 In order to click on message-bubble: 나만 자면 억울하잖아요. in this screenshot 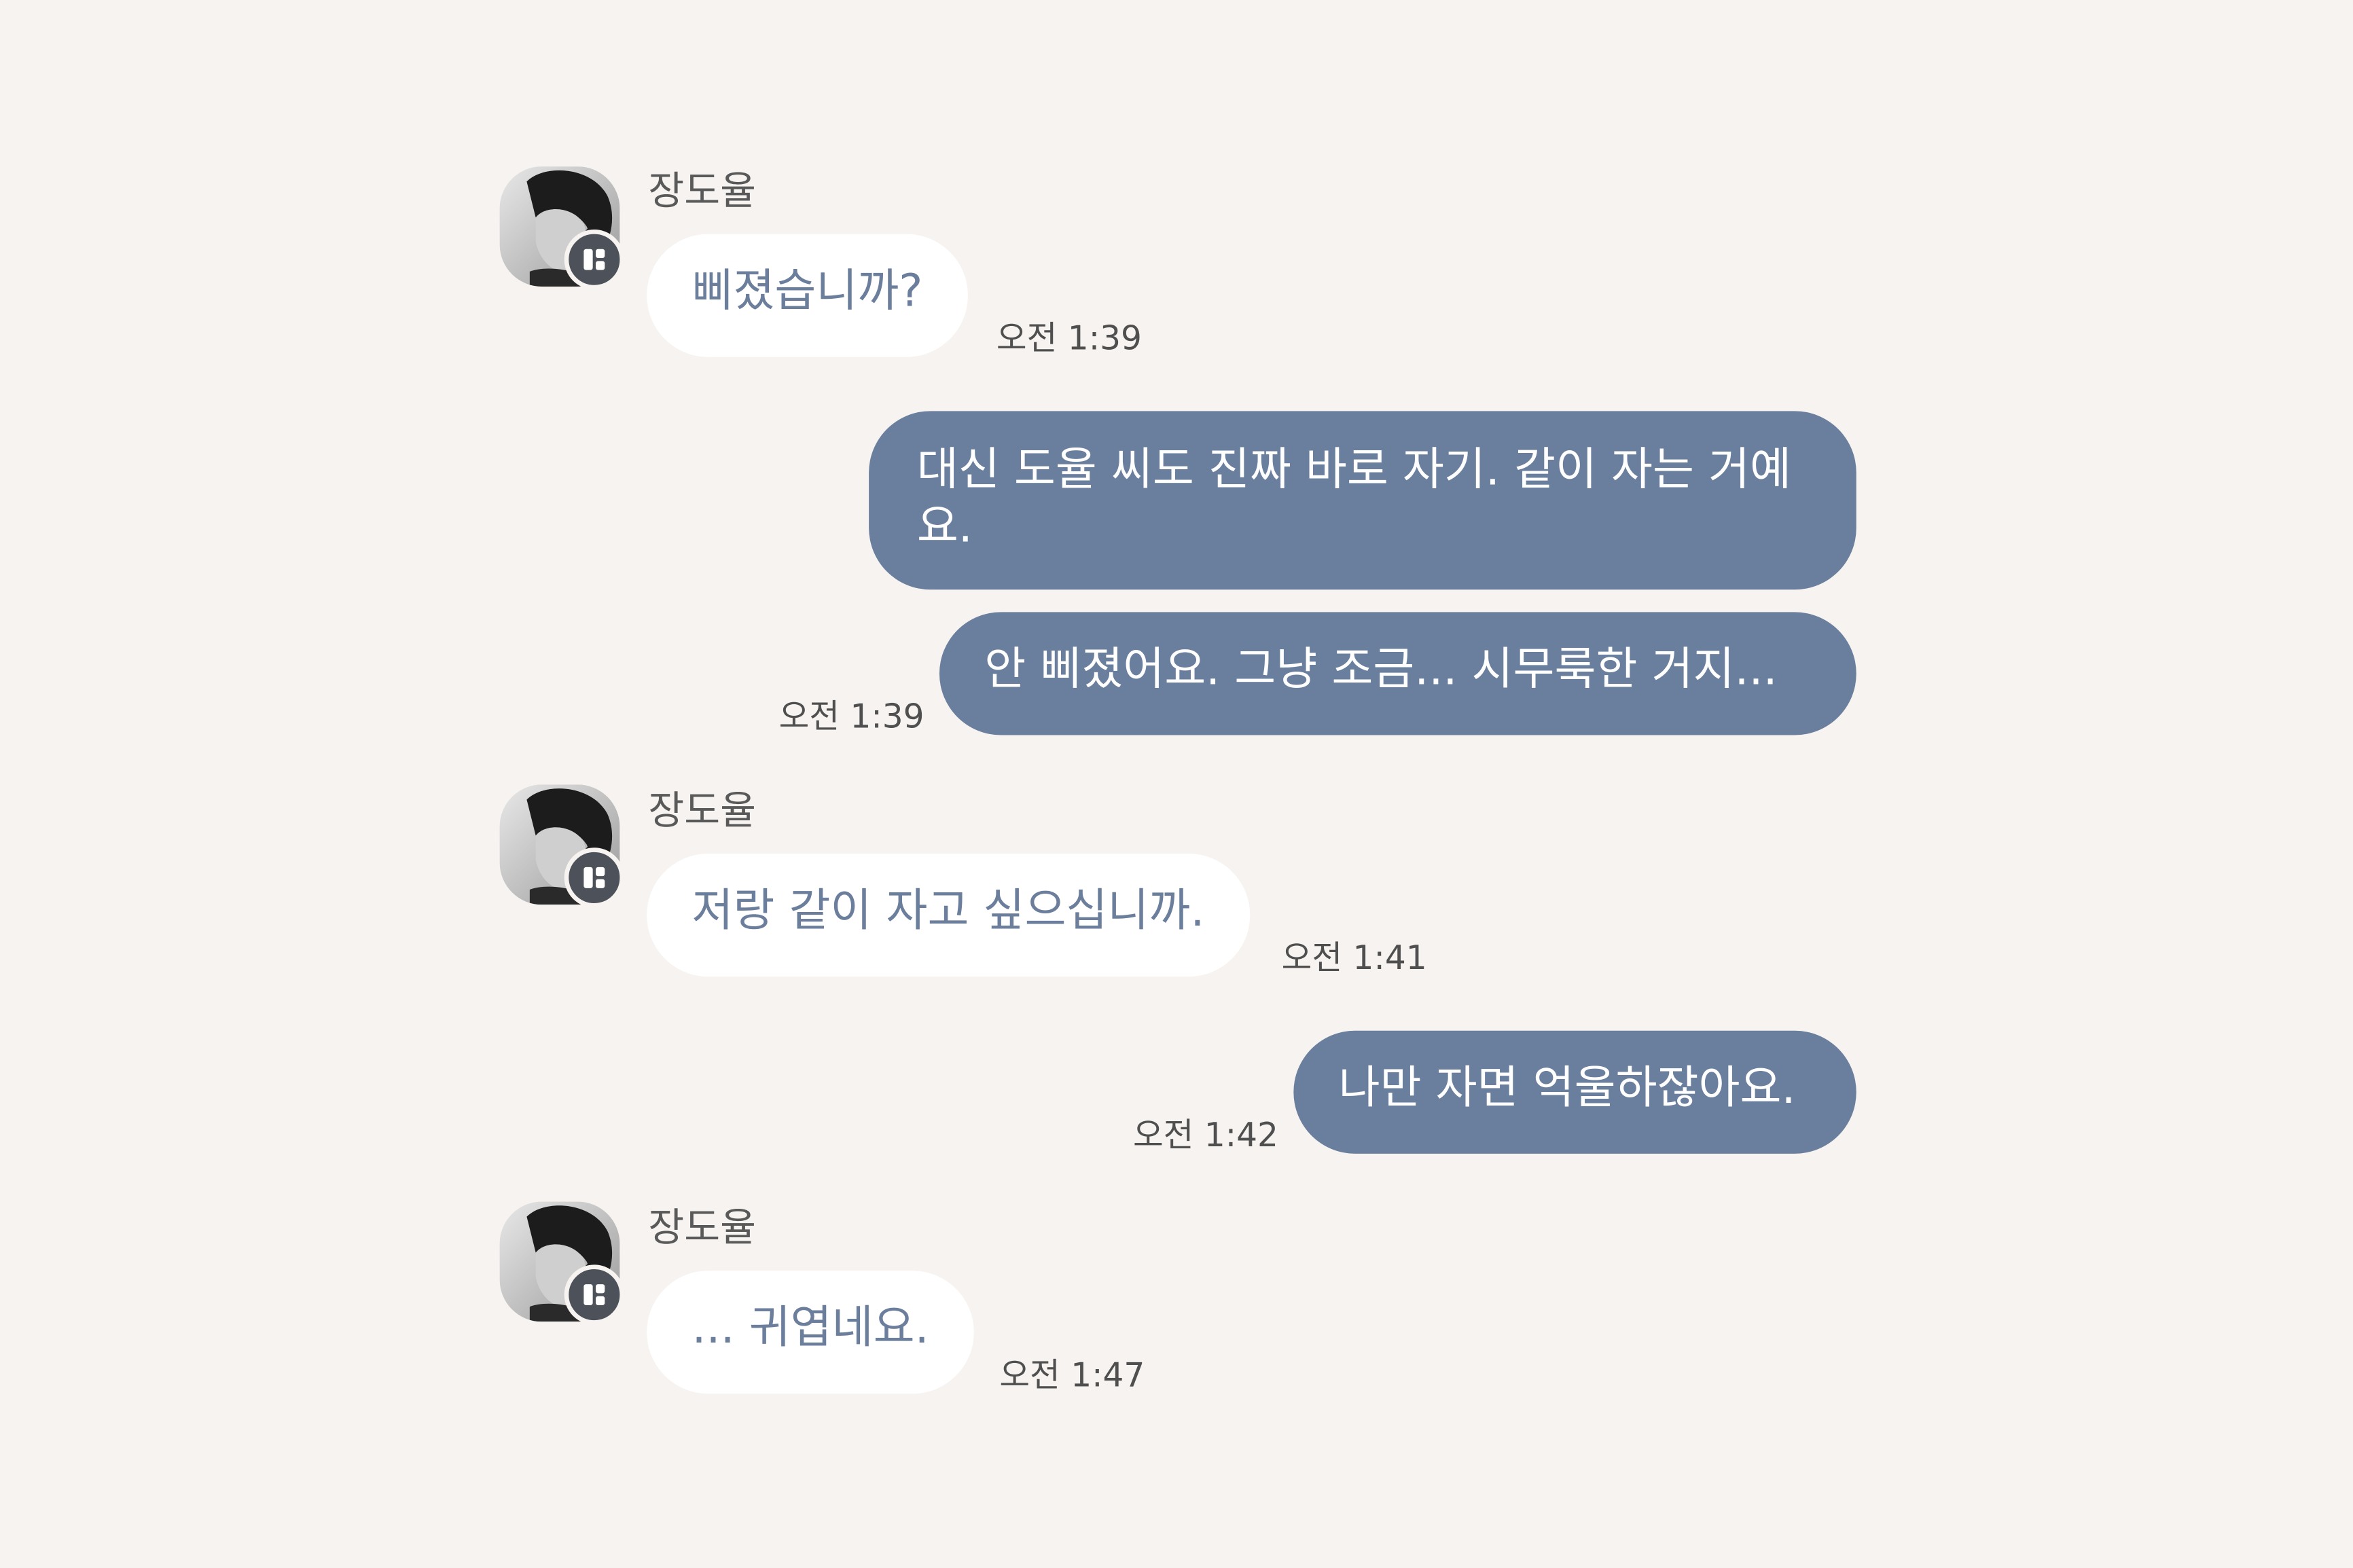, I will do `click(1574, 1092)`.